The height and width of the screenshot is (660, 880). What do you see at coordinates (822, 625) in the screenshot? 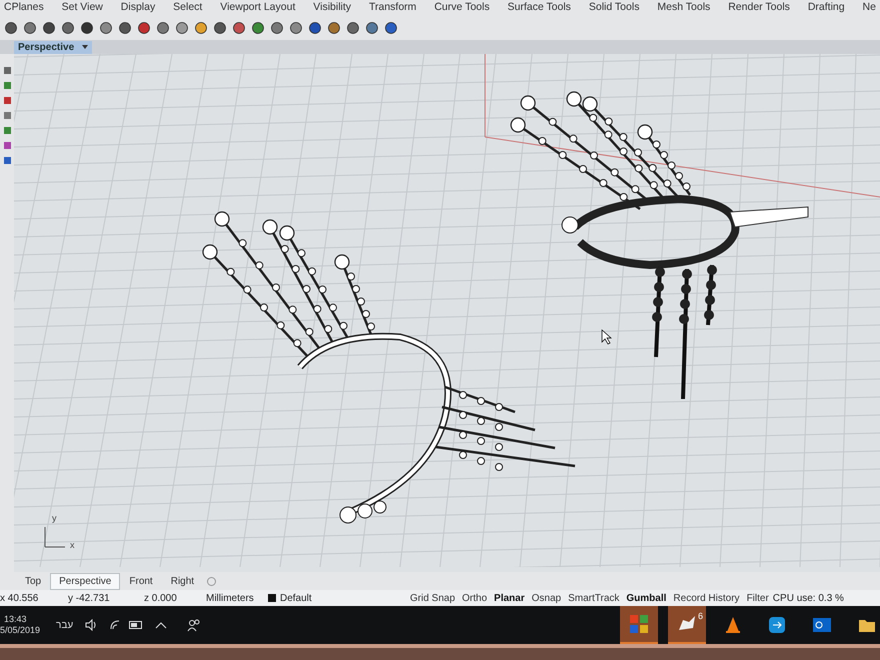
I see `mail-app-icon` at bounding box center [822, 625].